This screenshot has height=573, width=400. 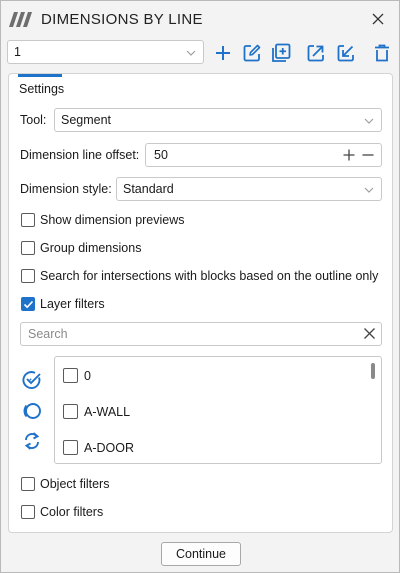 I want to click on layer-name: A-WALL, so click(x=107, y=412).